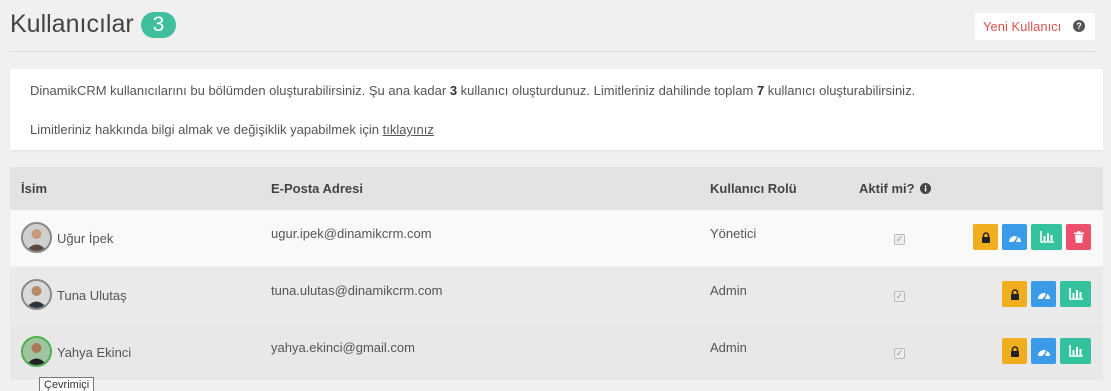 The image size is (1111, 391). What do you see at coordinates (72, 24) in the screenshot?
I see `page-title-text: Kullanıcılar` at bounding box center [72, 24].